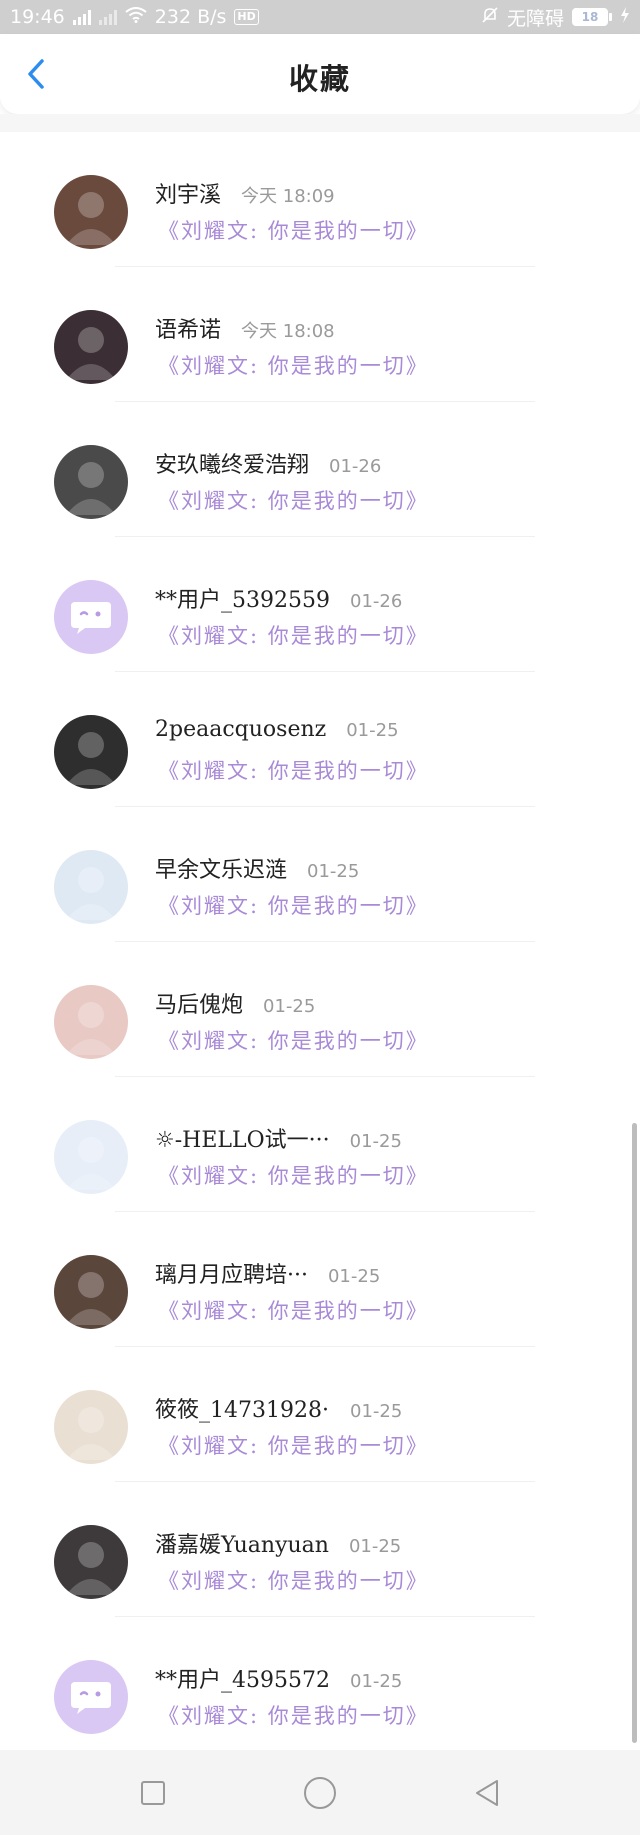 Image resolution: width=640 pixels, height=1835 pixels. What do you see at coordinates (246, 17) in the screenshot?
I see `hd-badge: HD` at bounding box center [246, 17].